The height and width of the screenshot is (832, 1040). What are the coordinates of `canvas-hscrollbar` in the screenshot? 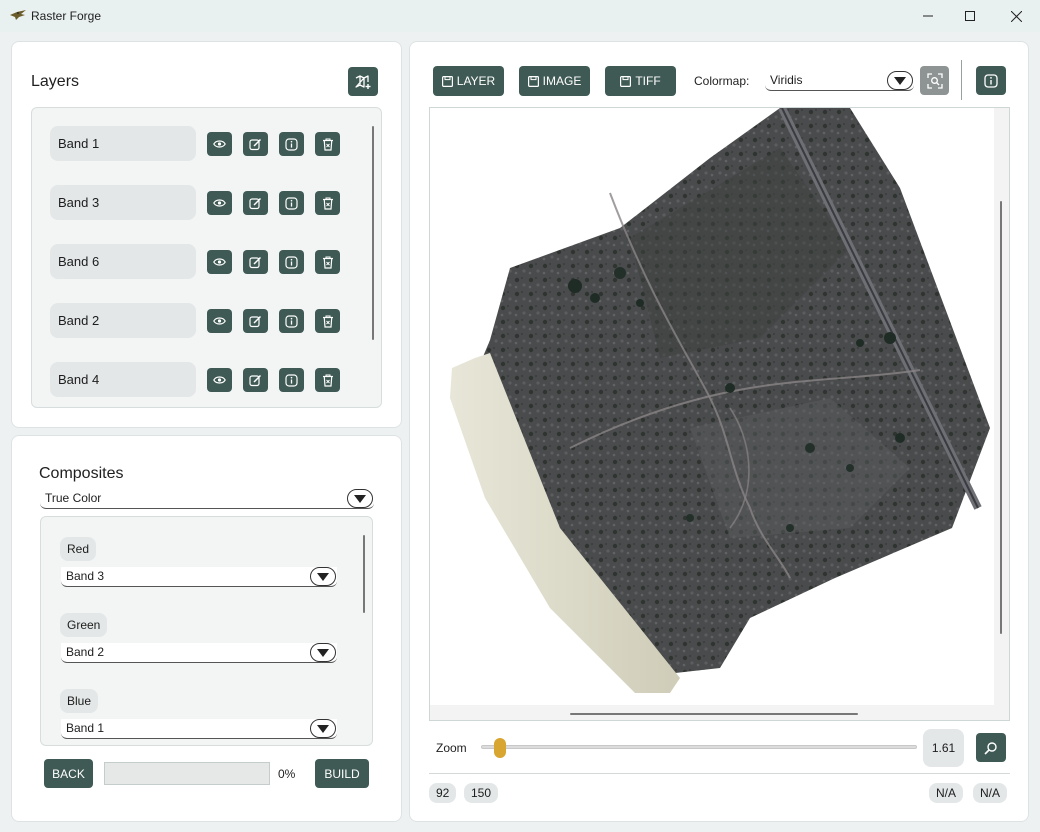 It's located at (714, 714).